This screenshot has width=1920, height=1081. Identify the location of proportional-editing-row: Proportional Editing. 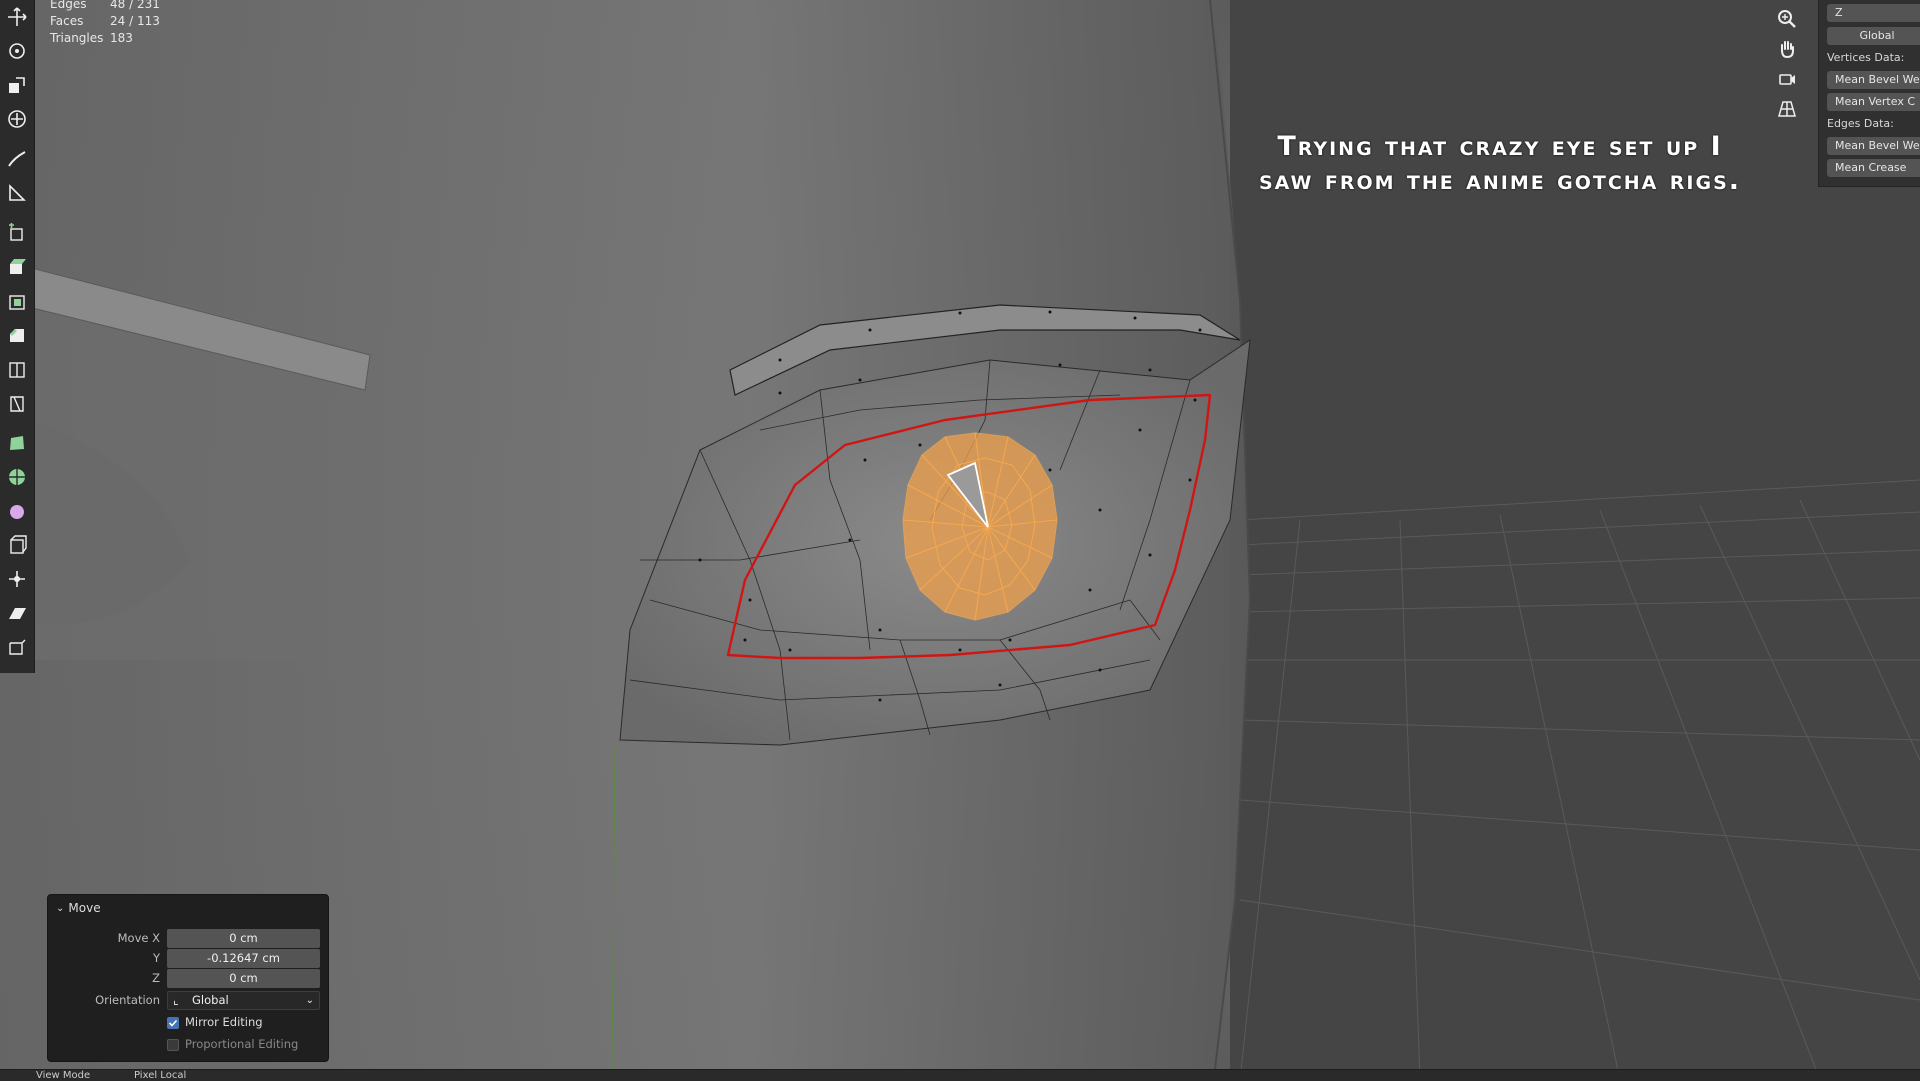
(188, 1044).